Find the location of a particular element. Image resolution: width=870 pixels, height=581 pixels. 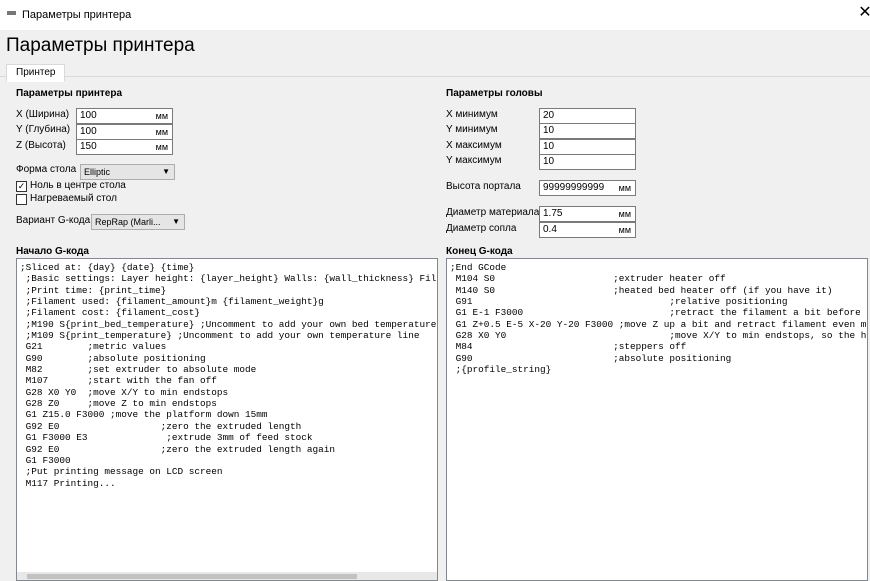

checkmark-icon: ✓ is located at coordinates (21, 186).